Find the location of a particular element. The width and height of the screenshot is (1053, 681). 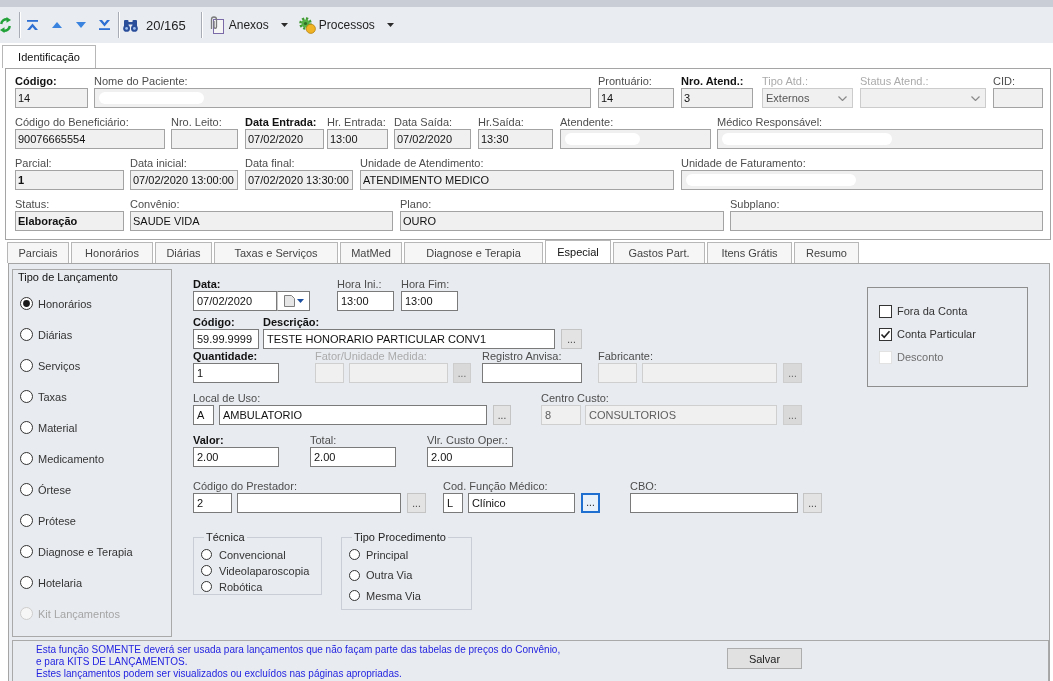

radio-label: Taxas is located at coordinates (52, 396).